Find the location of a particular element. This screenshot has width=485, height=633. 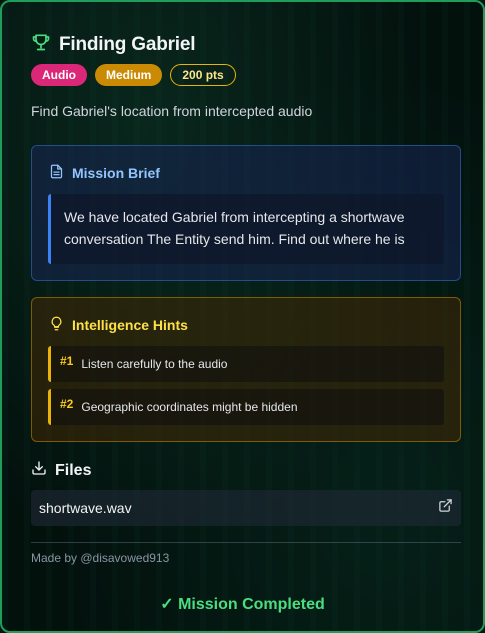

files-header: Files is located at coordinates (61, 470).